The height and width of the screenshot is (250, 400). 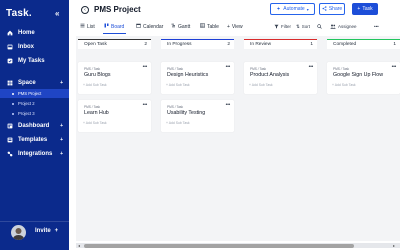 What do you see at coordinates (138, 26) in the screenshot?
I see `calendar-icon` at bounding box center [138, 26].